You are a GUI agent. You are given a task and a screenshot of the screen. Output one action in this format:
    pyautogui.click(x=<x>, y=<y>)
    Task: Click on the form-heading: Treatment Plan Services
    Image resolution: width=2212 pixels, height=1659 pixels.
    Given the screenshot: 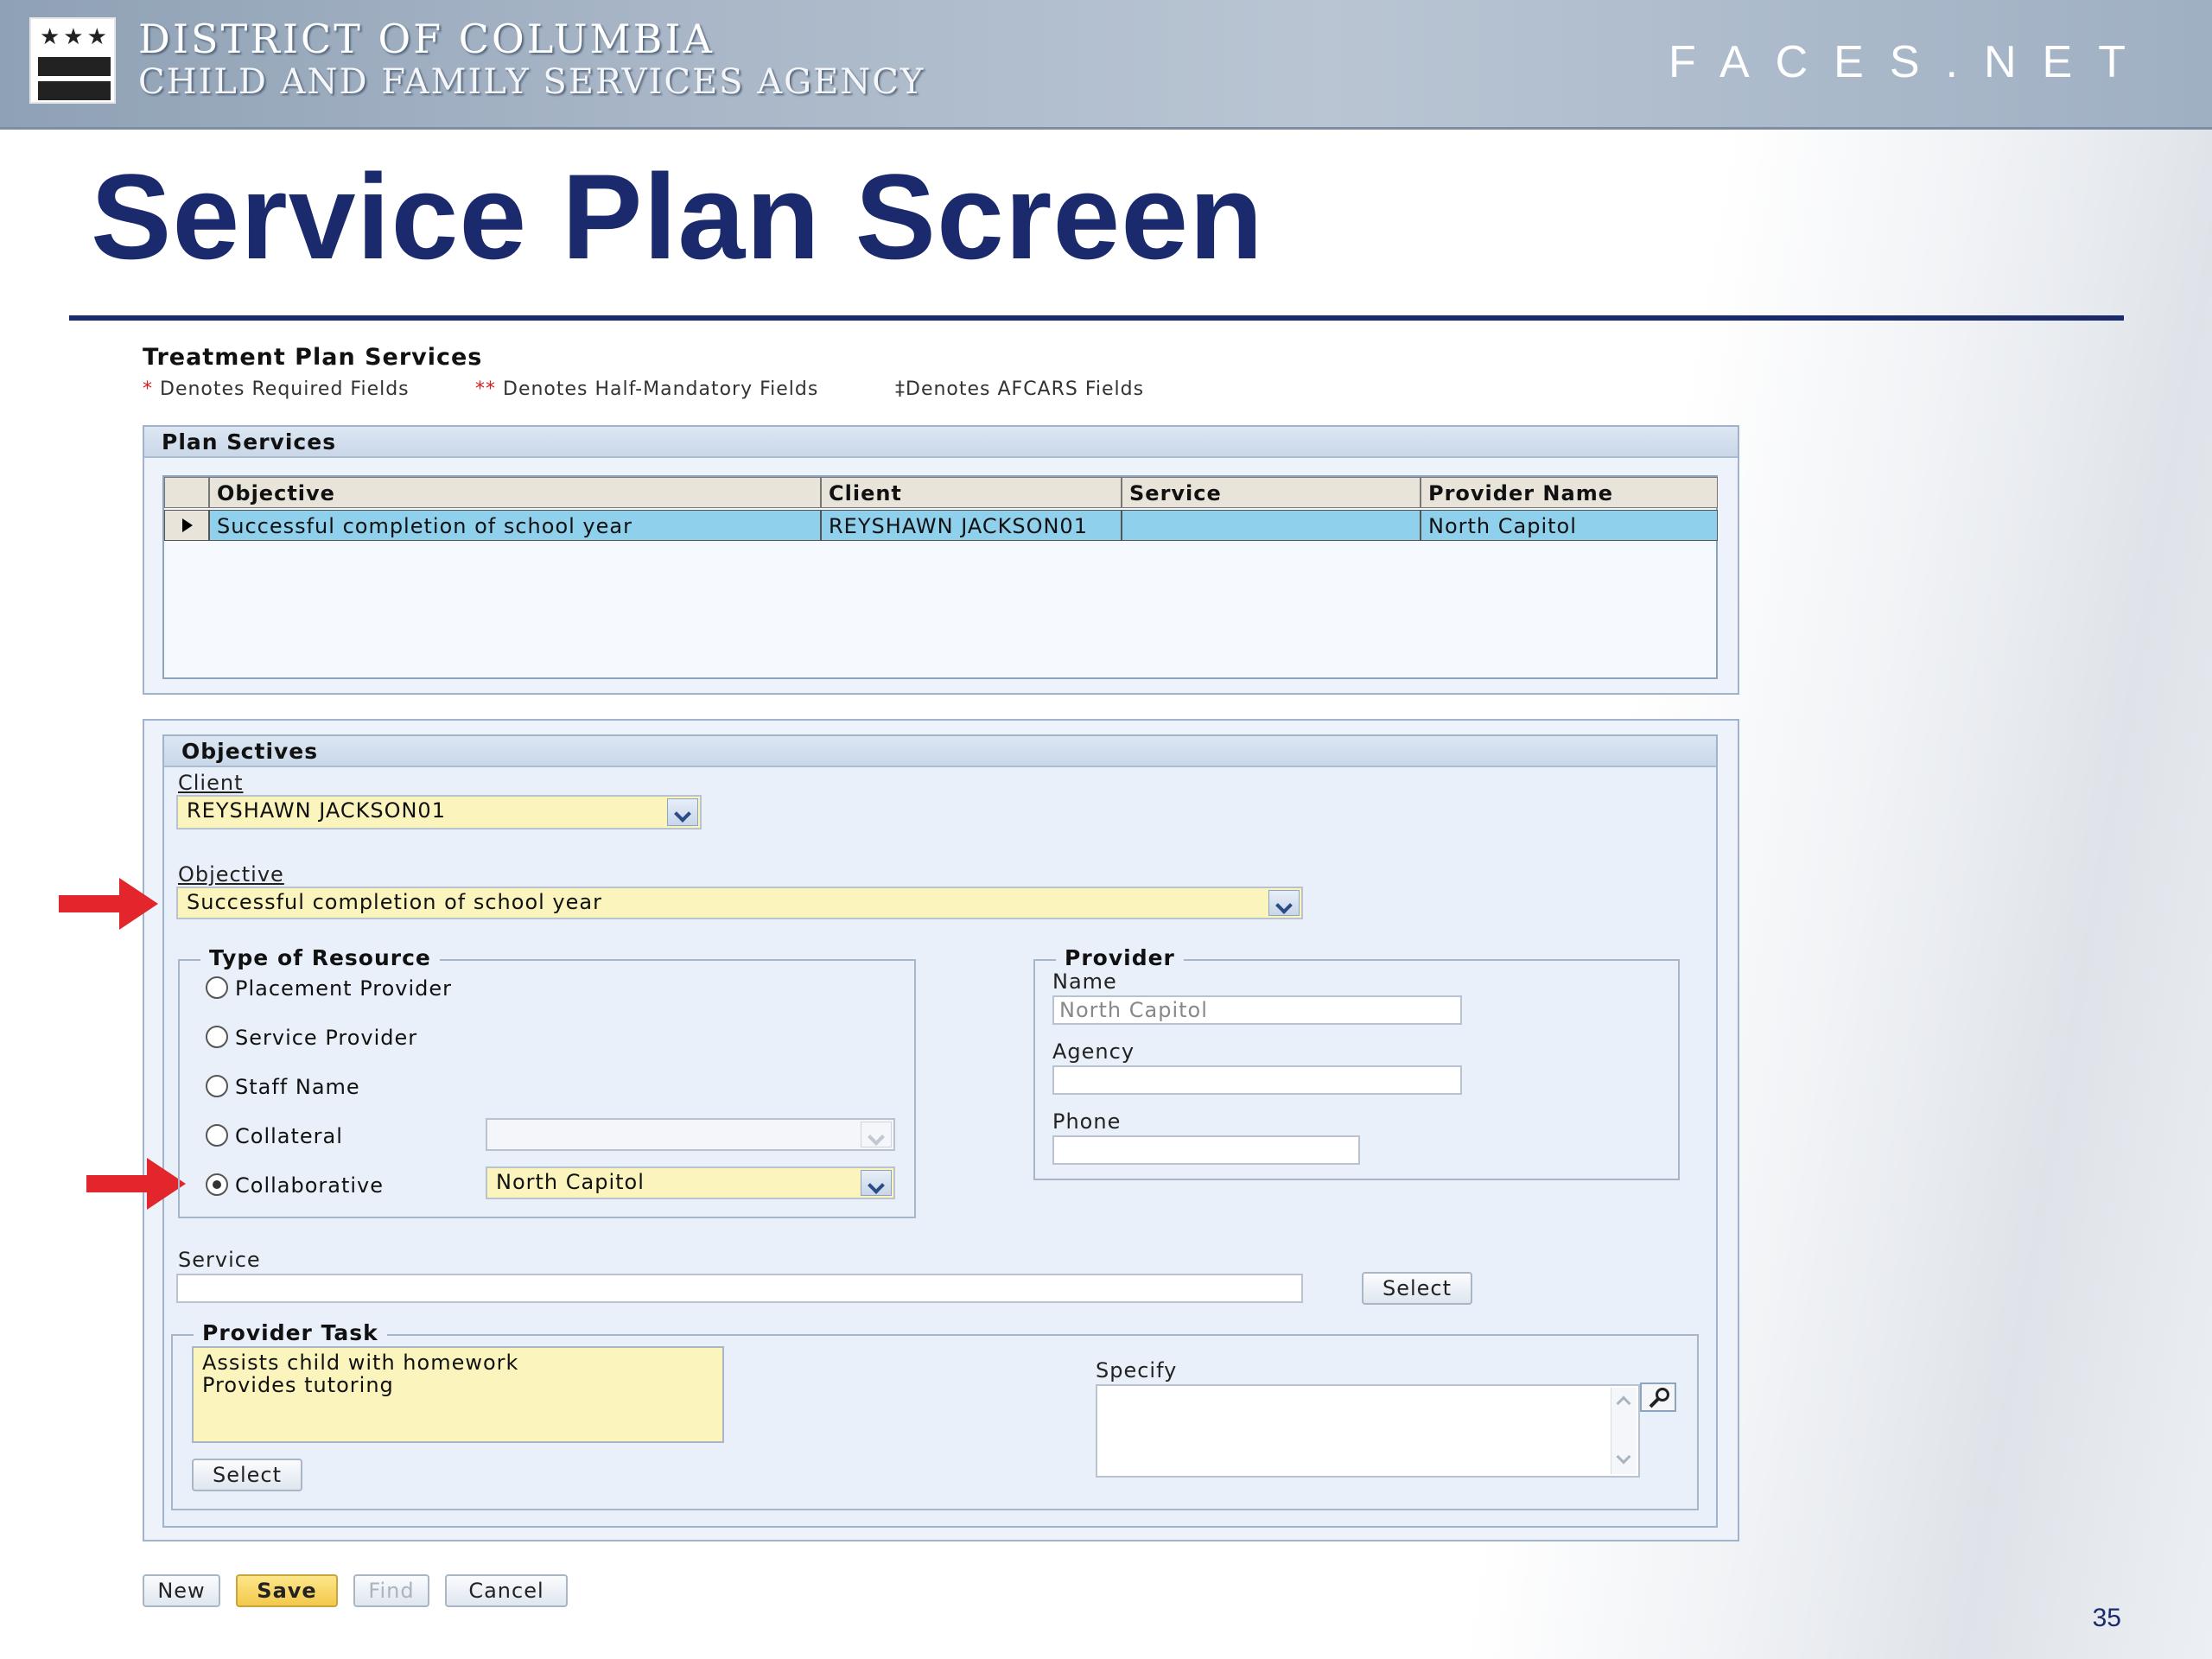 What is the action you would take?
    pyautogui.click(x=313, y=357)
    